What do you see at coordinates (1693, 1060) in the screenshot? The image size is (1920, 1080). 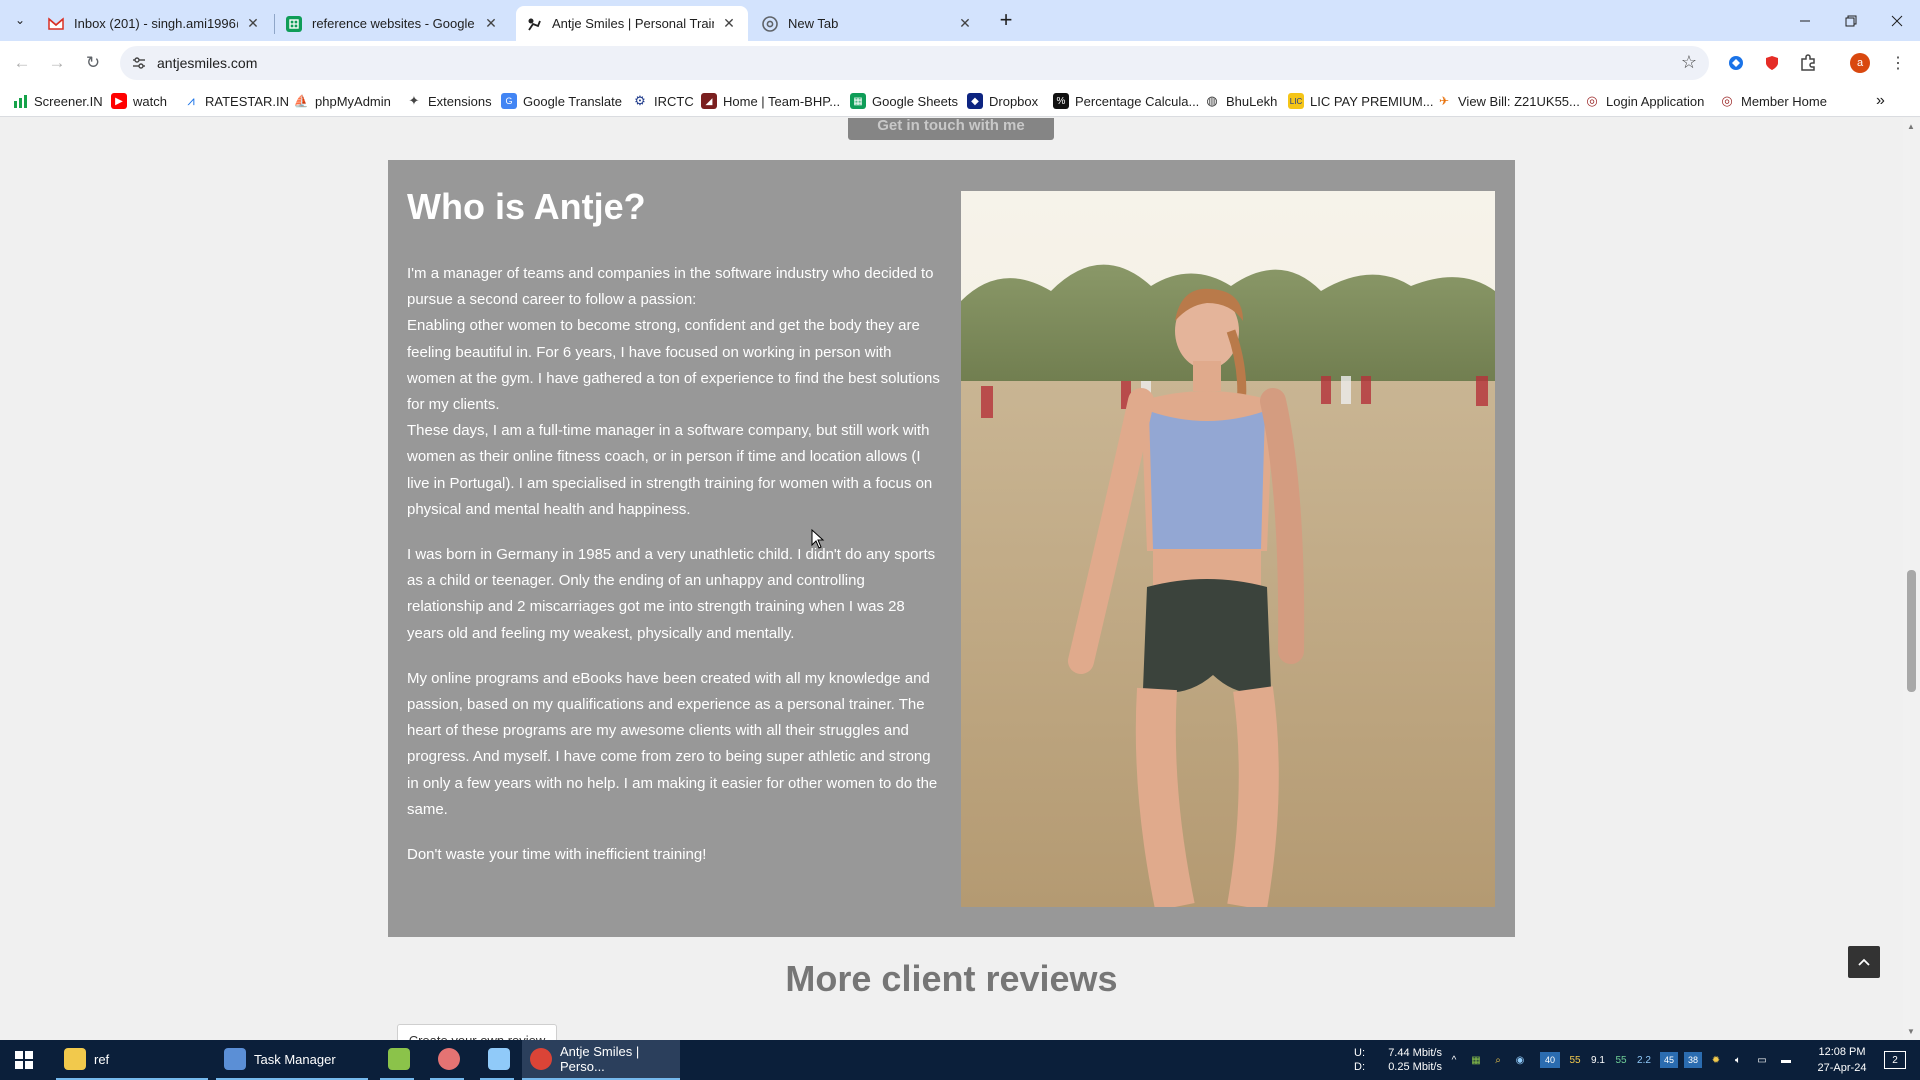 I see `tray-temp-icon: 38` at bounding box center [1693, 1060].